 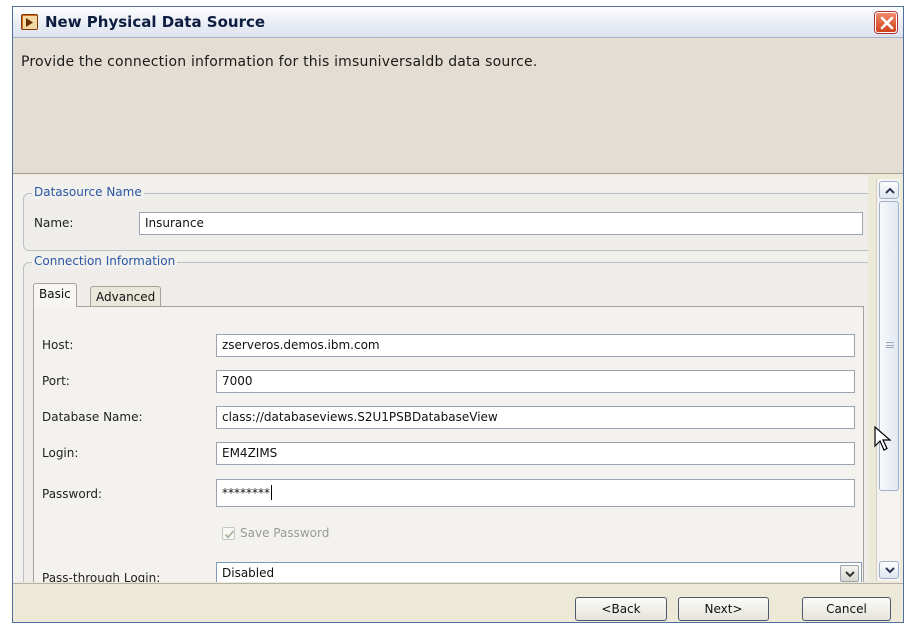 I want to click on scroll-grip-icon, so click(x=890, y=345).